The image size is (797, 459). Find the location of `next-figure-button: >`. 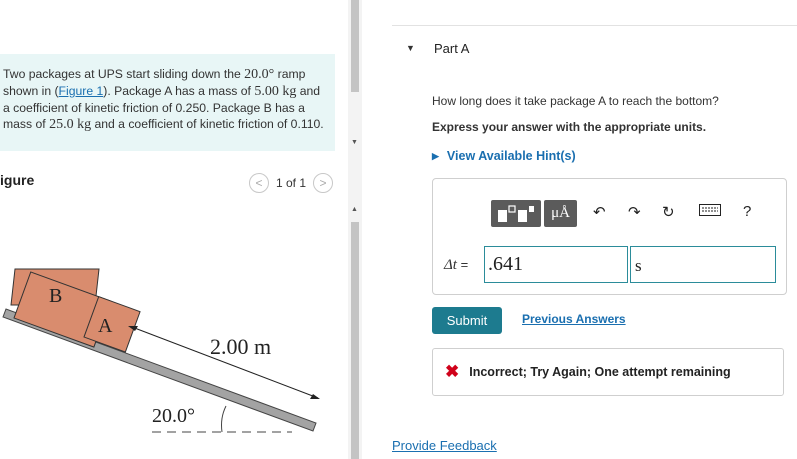

next-figure-button: > is located at coordinates (323, 183).